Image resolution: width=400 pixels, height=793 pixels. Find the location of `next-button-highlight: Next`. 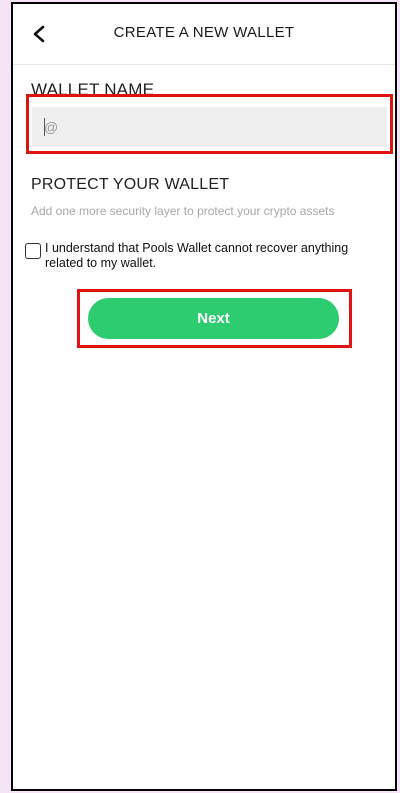

next-button-highlight: Next is located at coordinates (214, 318).